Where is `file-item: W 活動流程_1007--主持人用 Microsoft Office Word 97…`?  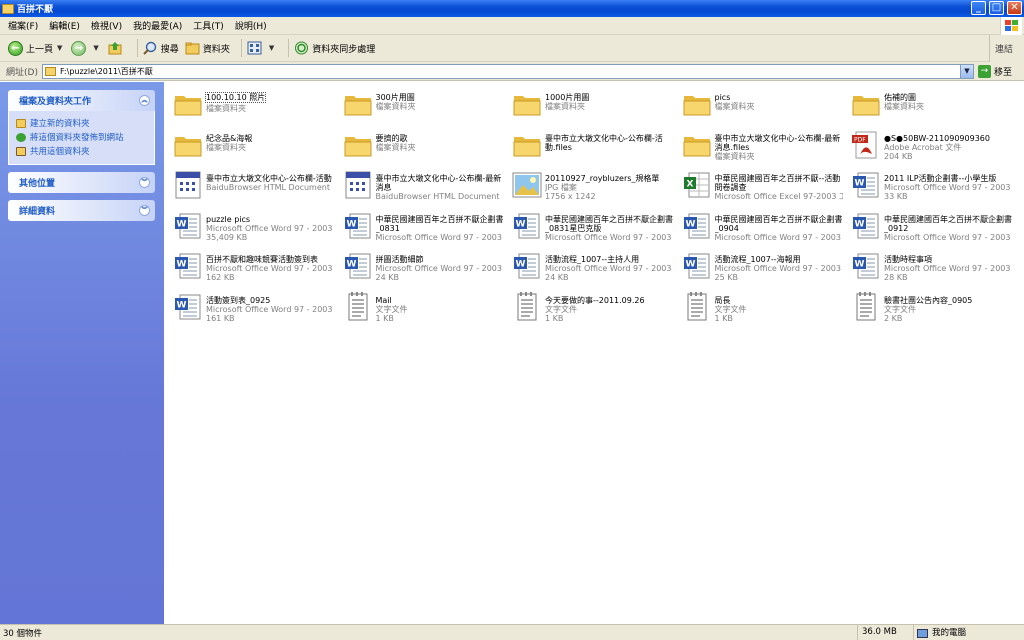 file-item: W 活動流程_1007--主持人用 Microsoft Office Word 97… is located at coordinates (589, 267).